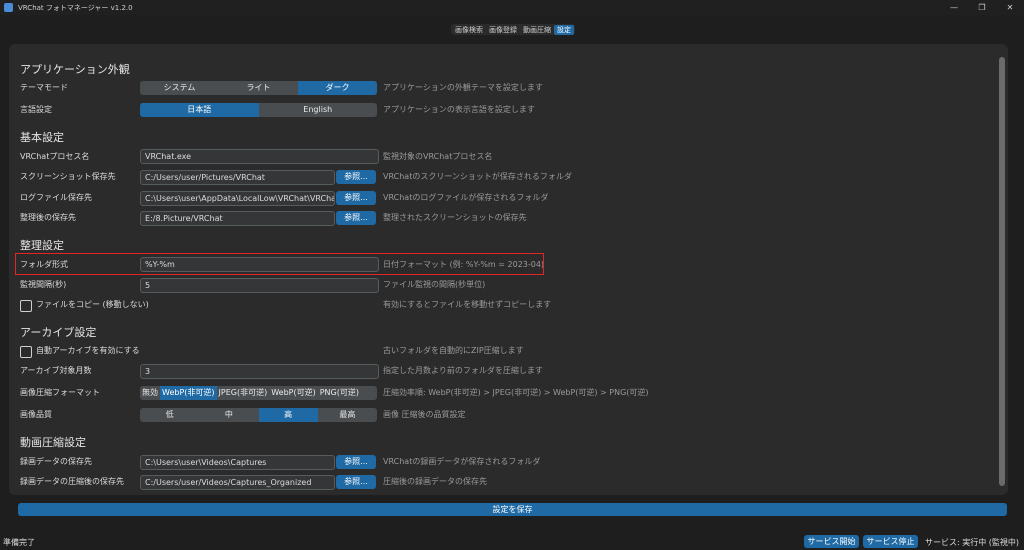 This screenshot has height=550, width=1024. I want to click on language-selector: 日本語 English, so click(258, 110).